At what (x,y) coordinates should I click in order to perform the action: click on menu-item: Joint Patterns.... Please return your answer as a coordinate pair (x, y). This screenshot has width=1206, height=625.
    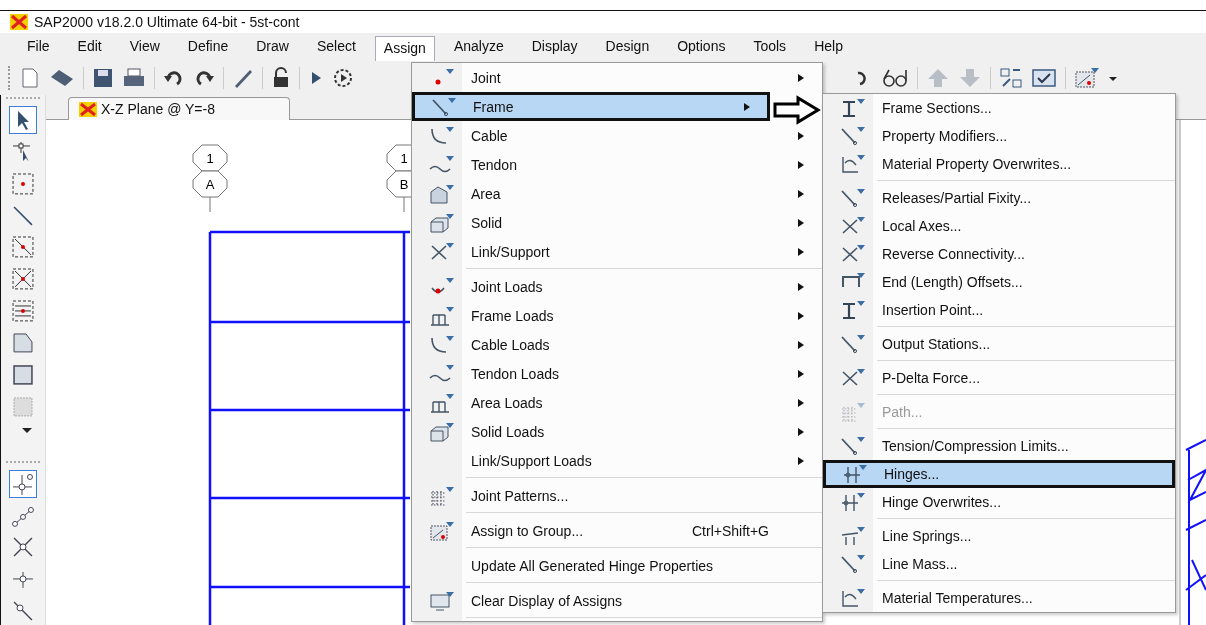
    Looking at the image, I should click on (617, 495).